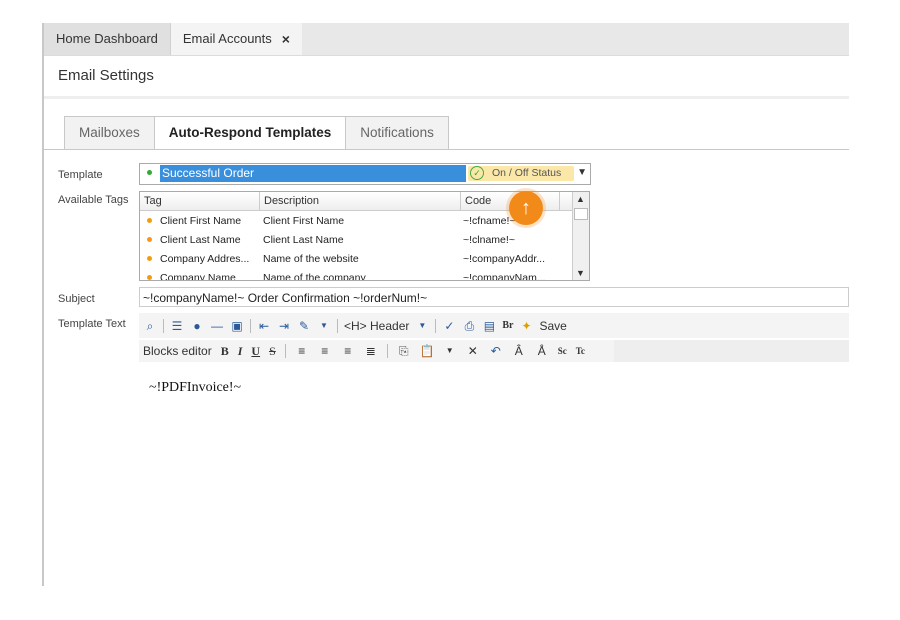  Describe the element at coordinates (581, 214) in the screenshot. I see `scroll-thumb` at that location.